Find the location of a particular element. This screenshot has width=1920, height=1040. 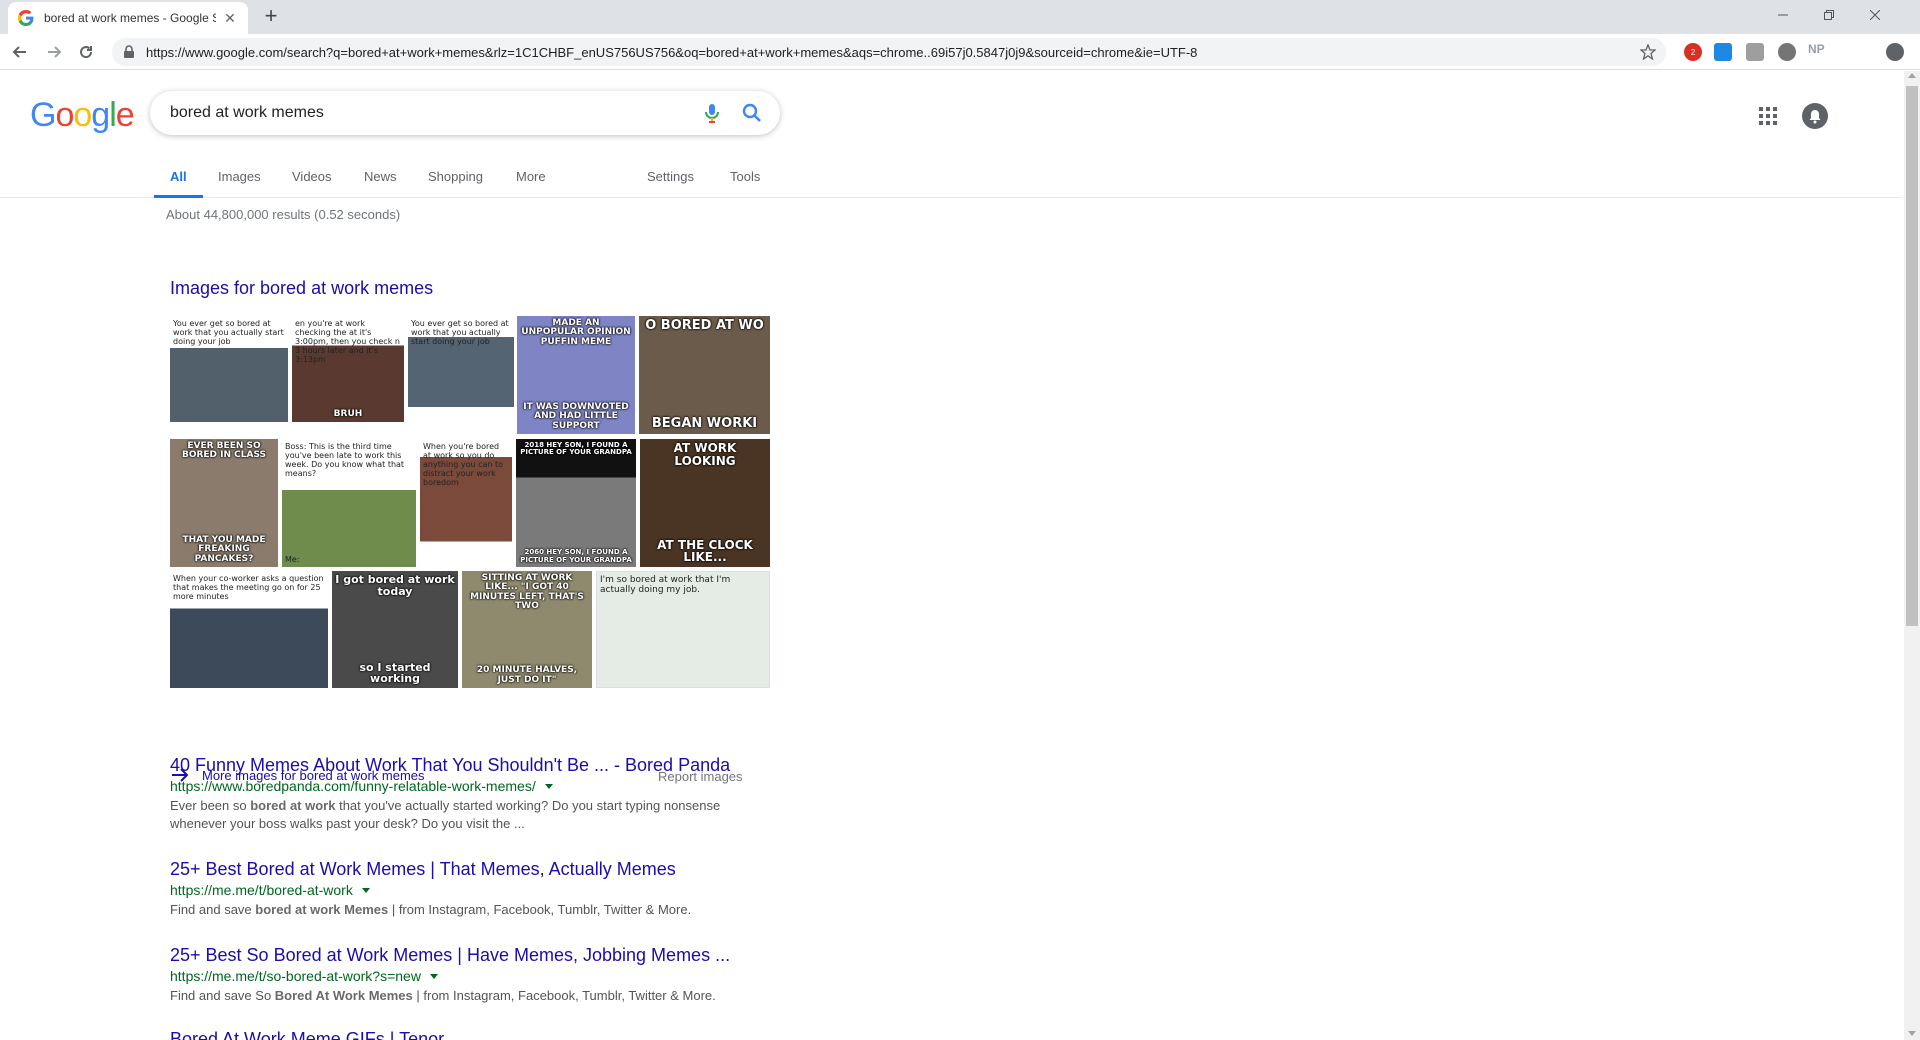

search-input: bored at work memes is located at coordinates (435, 113).